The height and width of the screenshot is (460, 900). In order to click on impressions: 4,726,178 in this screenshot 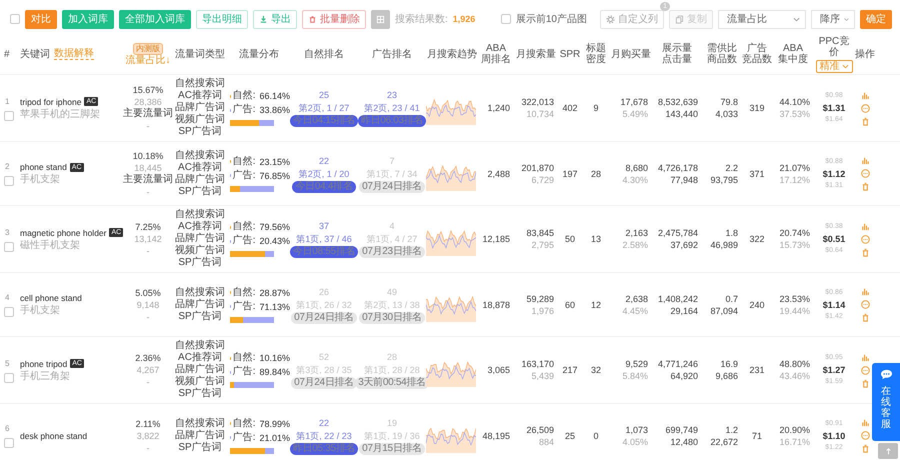, I will do `click(678, 168)`.